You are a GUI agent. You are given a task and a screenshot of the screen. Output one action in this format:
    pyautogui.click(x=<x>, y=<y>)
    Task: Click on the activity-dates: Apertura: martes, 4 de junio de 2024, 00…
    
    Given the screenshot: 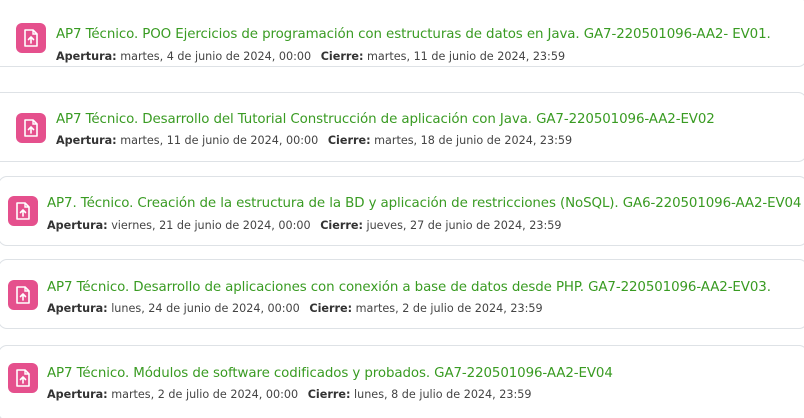 What is the action you would take?
    pyautogui.click(x=310, y=56)
    